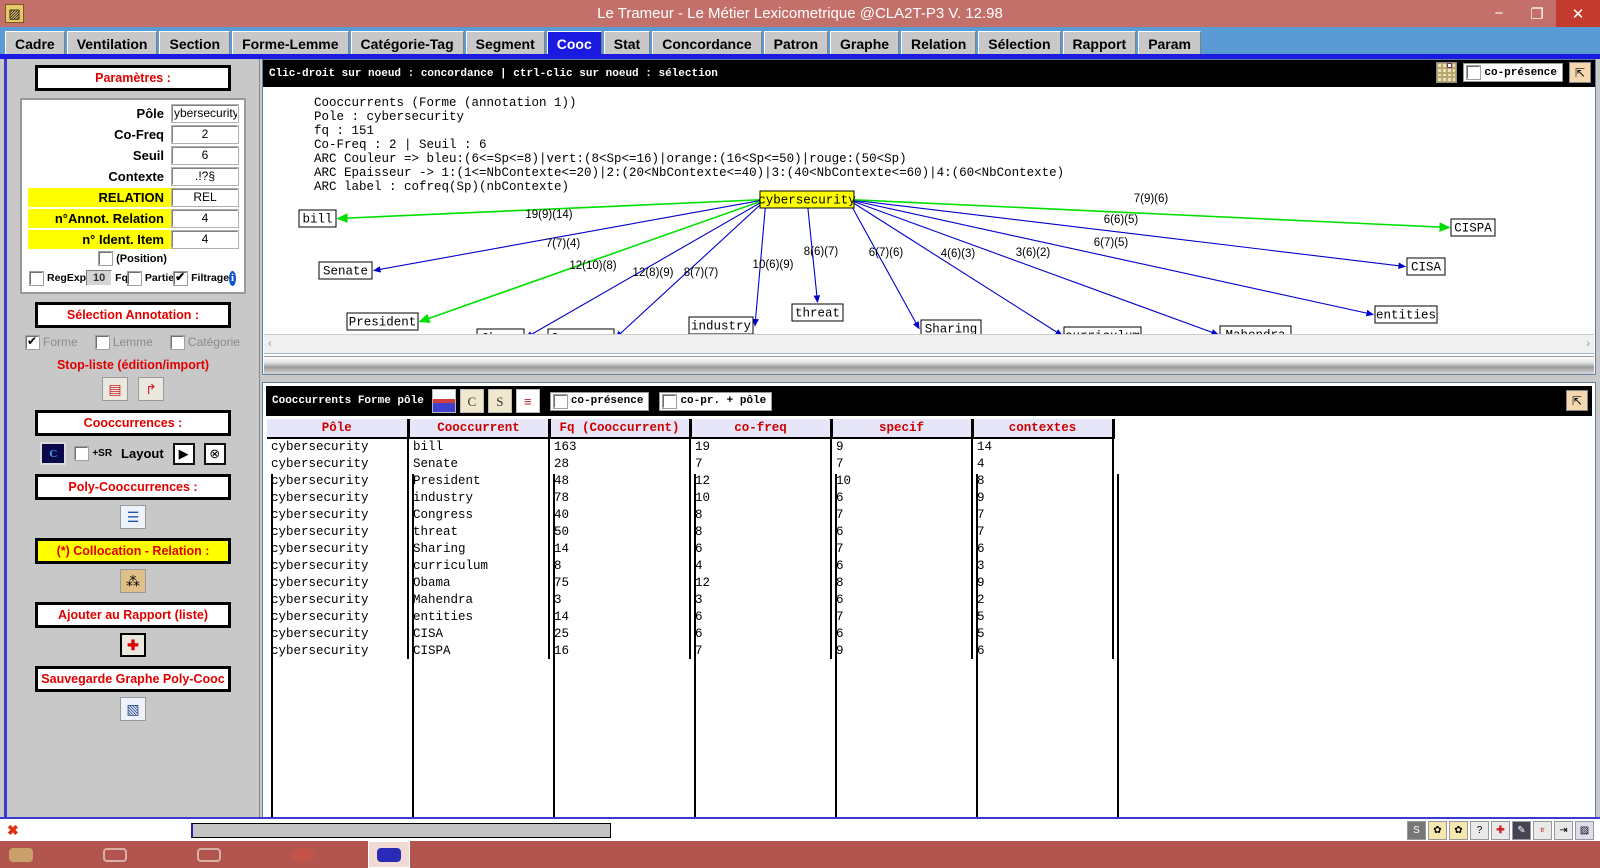  What do you see at coordinates (1447, 72) in the screenshot?
I see `grid-icon` at bounding box center [1447, 72].